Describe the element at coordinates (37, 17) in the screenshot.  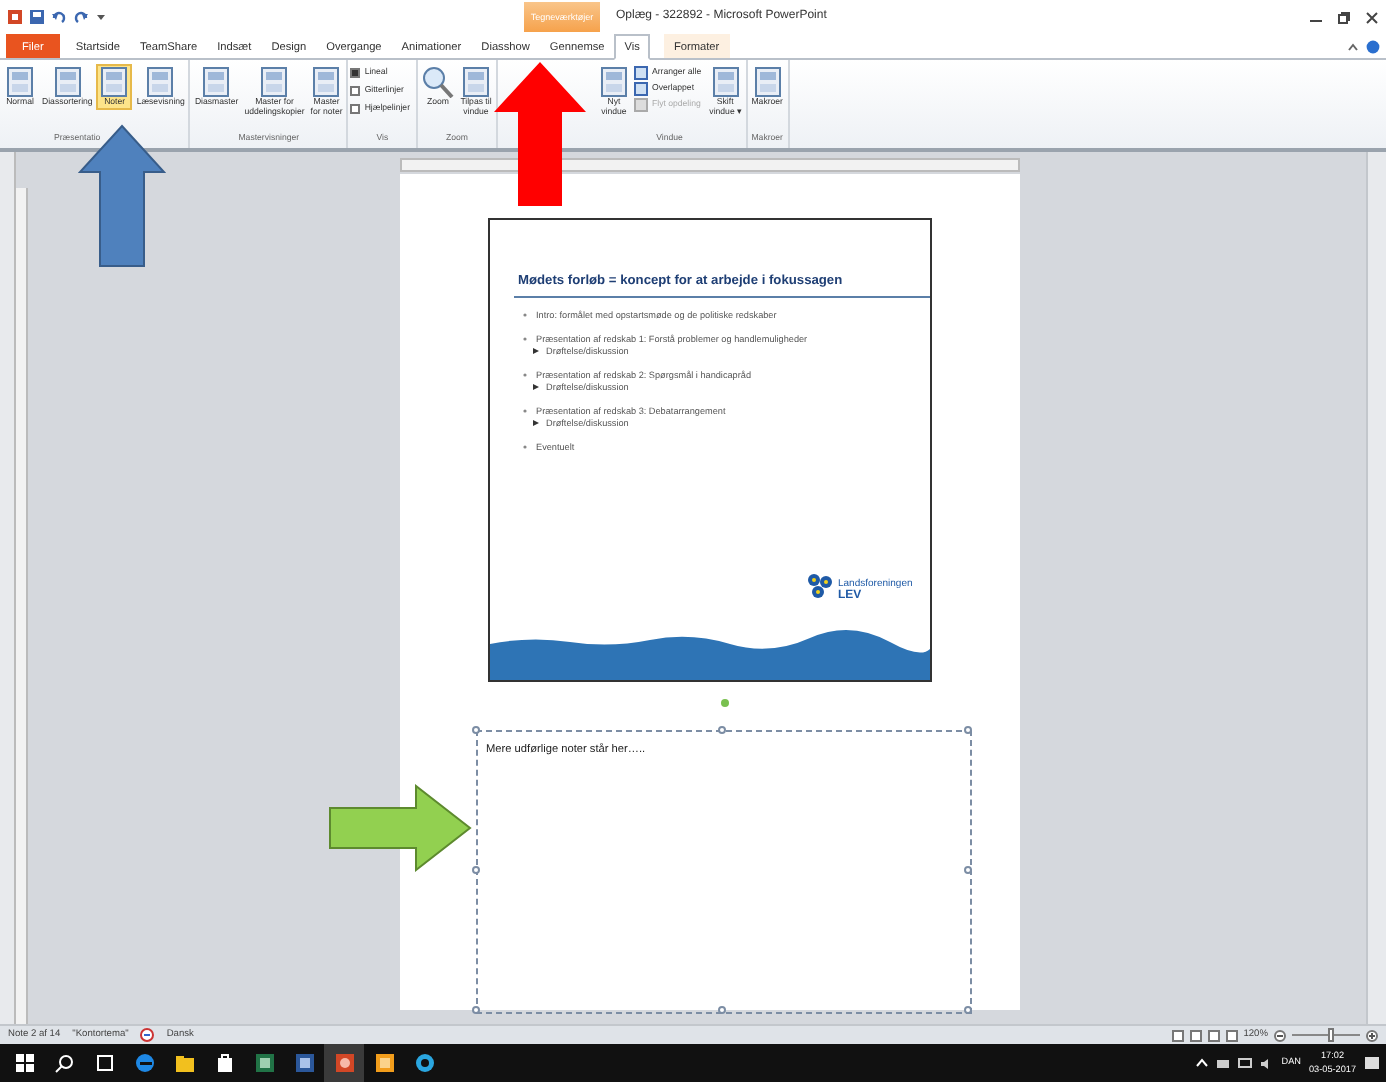
I see `save-icon` at that location.